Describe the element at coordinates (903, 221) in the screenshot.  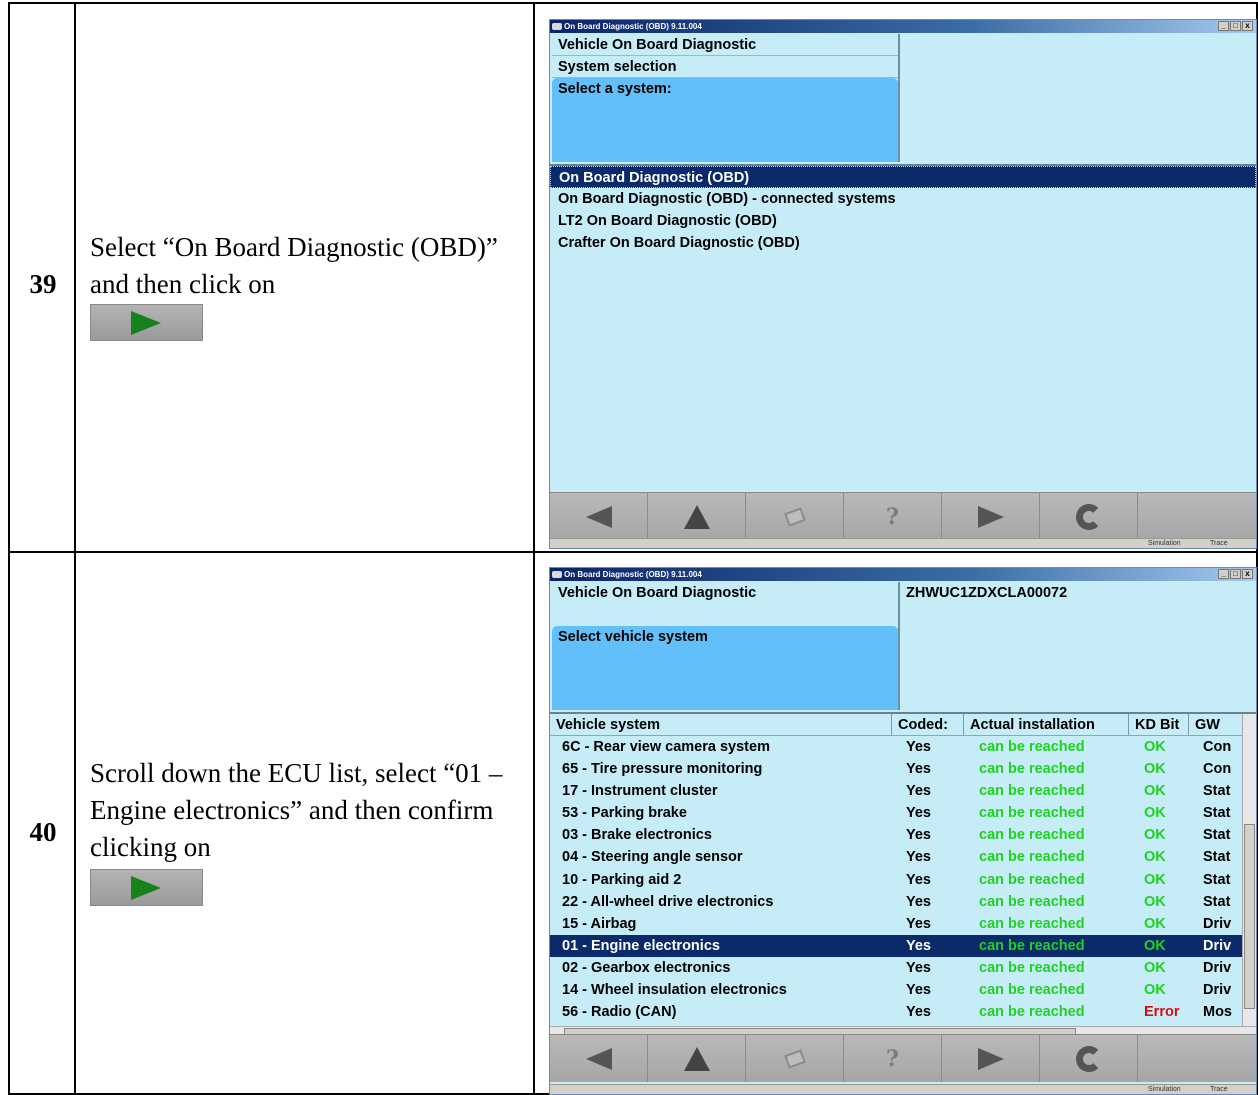
I see `list-item: LT2 On Board Diagnostic (OBD)` at that location.